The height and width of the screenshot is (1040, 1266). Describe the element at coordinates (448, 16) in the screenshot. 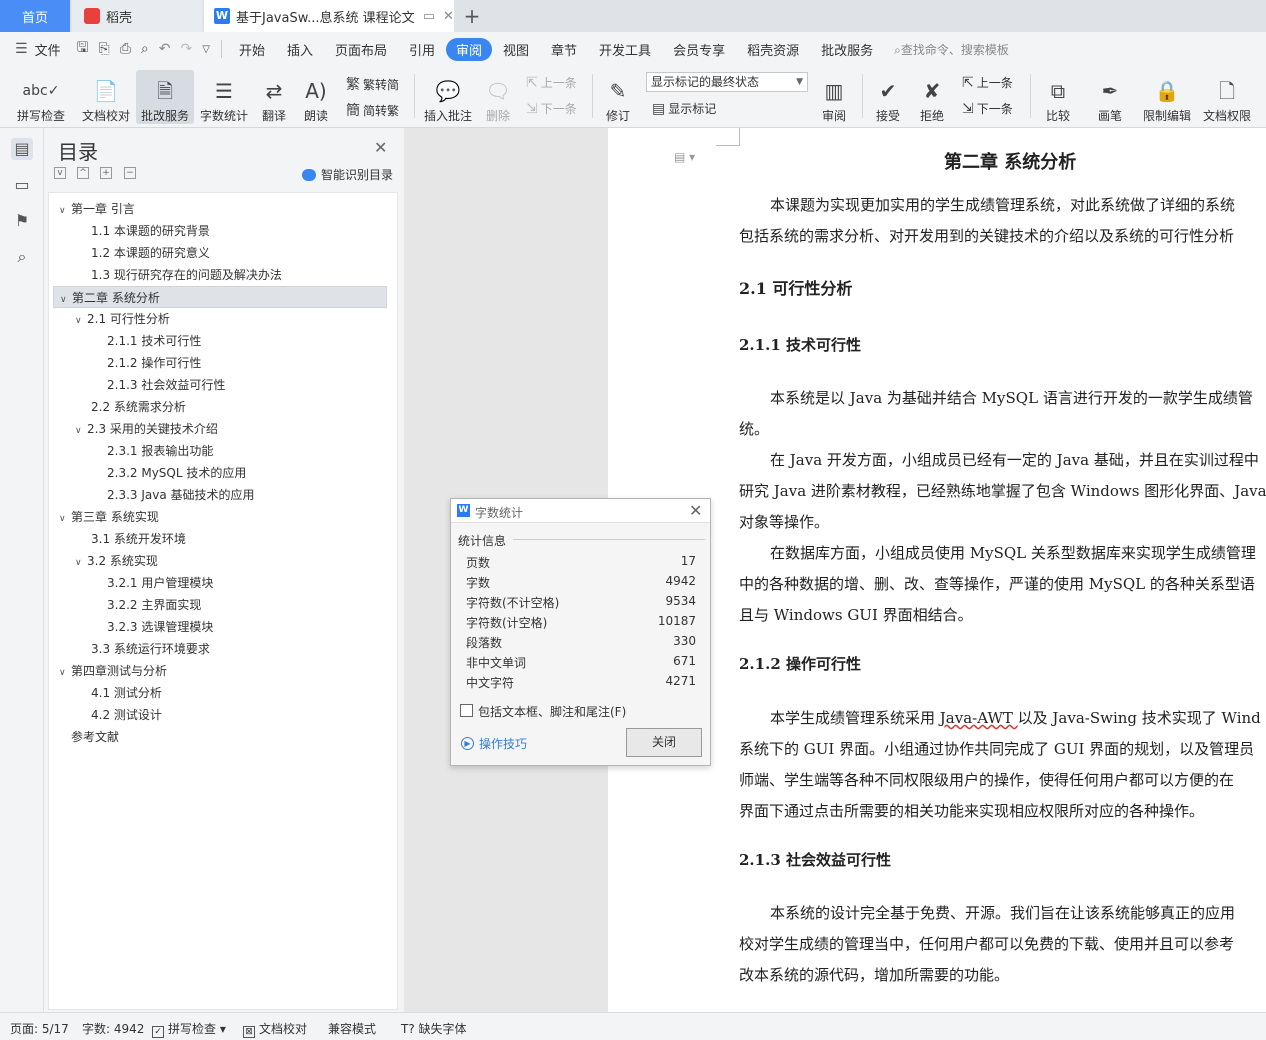

I see `close-tab-icon: ✕` at that location.